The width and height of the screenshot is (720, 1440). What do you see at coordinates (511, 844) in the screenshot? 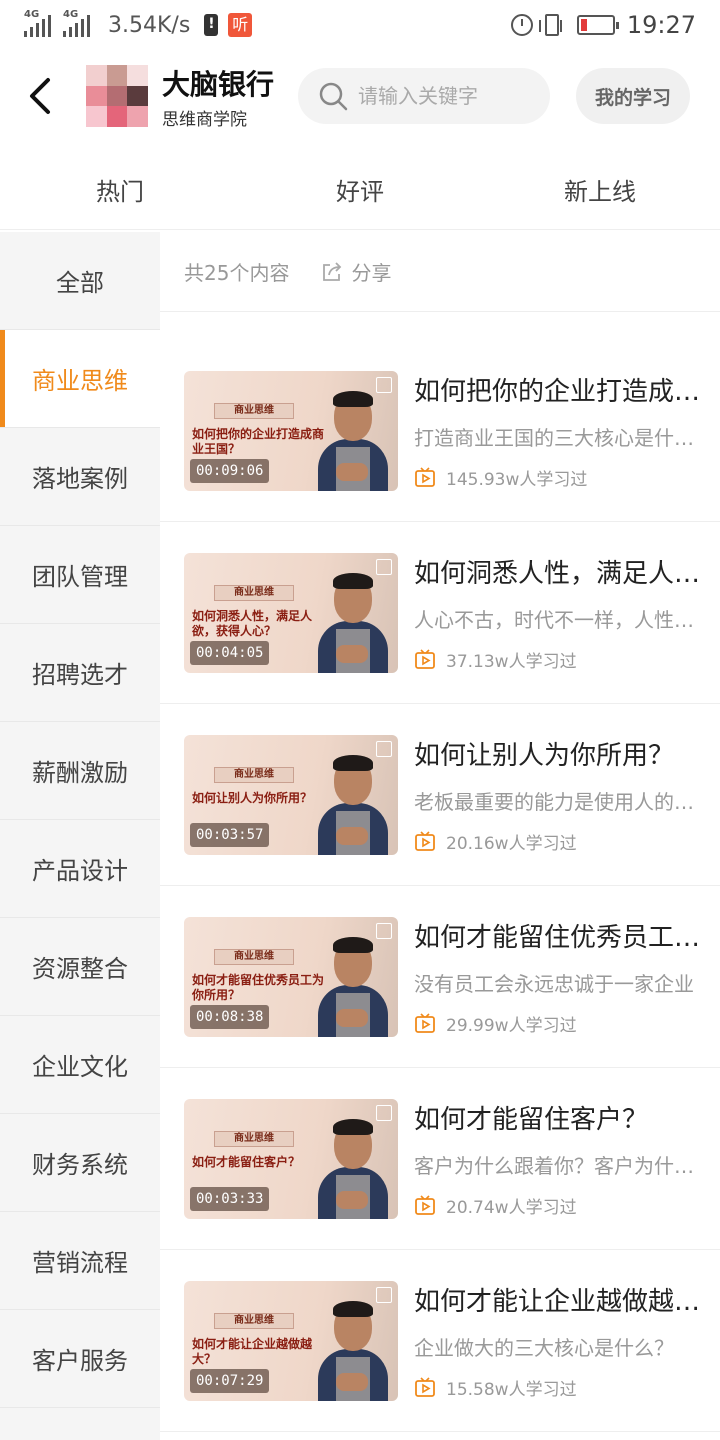
I see `view-count: 20.16w人学习过` at bounding box center [511, 844].